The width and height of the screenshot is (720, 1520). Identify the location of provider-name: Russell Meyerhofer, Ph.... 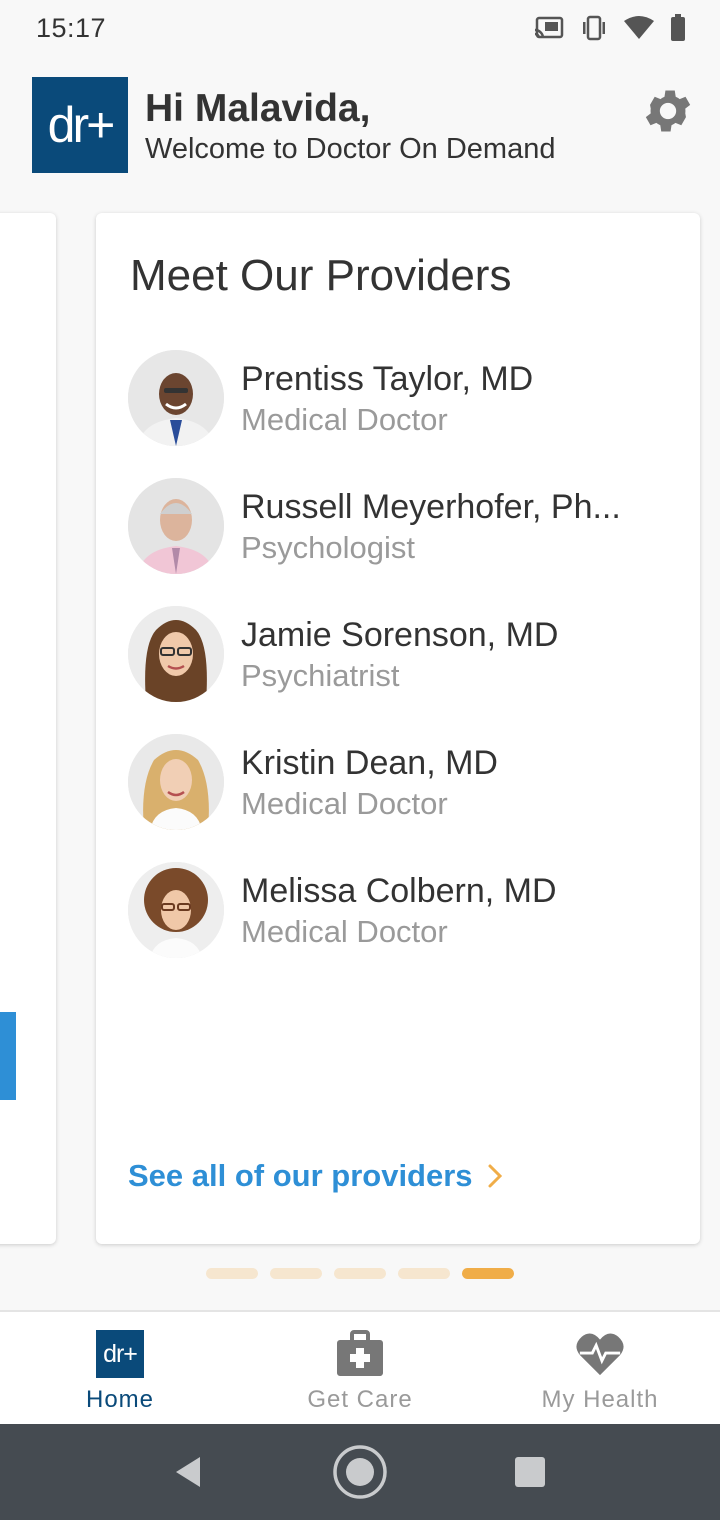
(431, 507).